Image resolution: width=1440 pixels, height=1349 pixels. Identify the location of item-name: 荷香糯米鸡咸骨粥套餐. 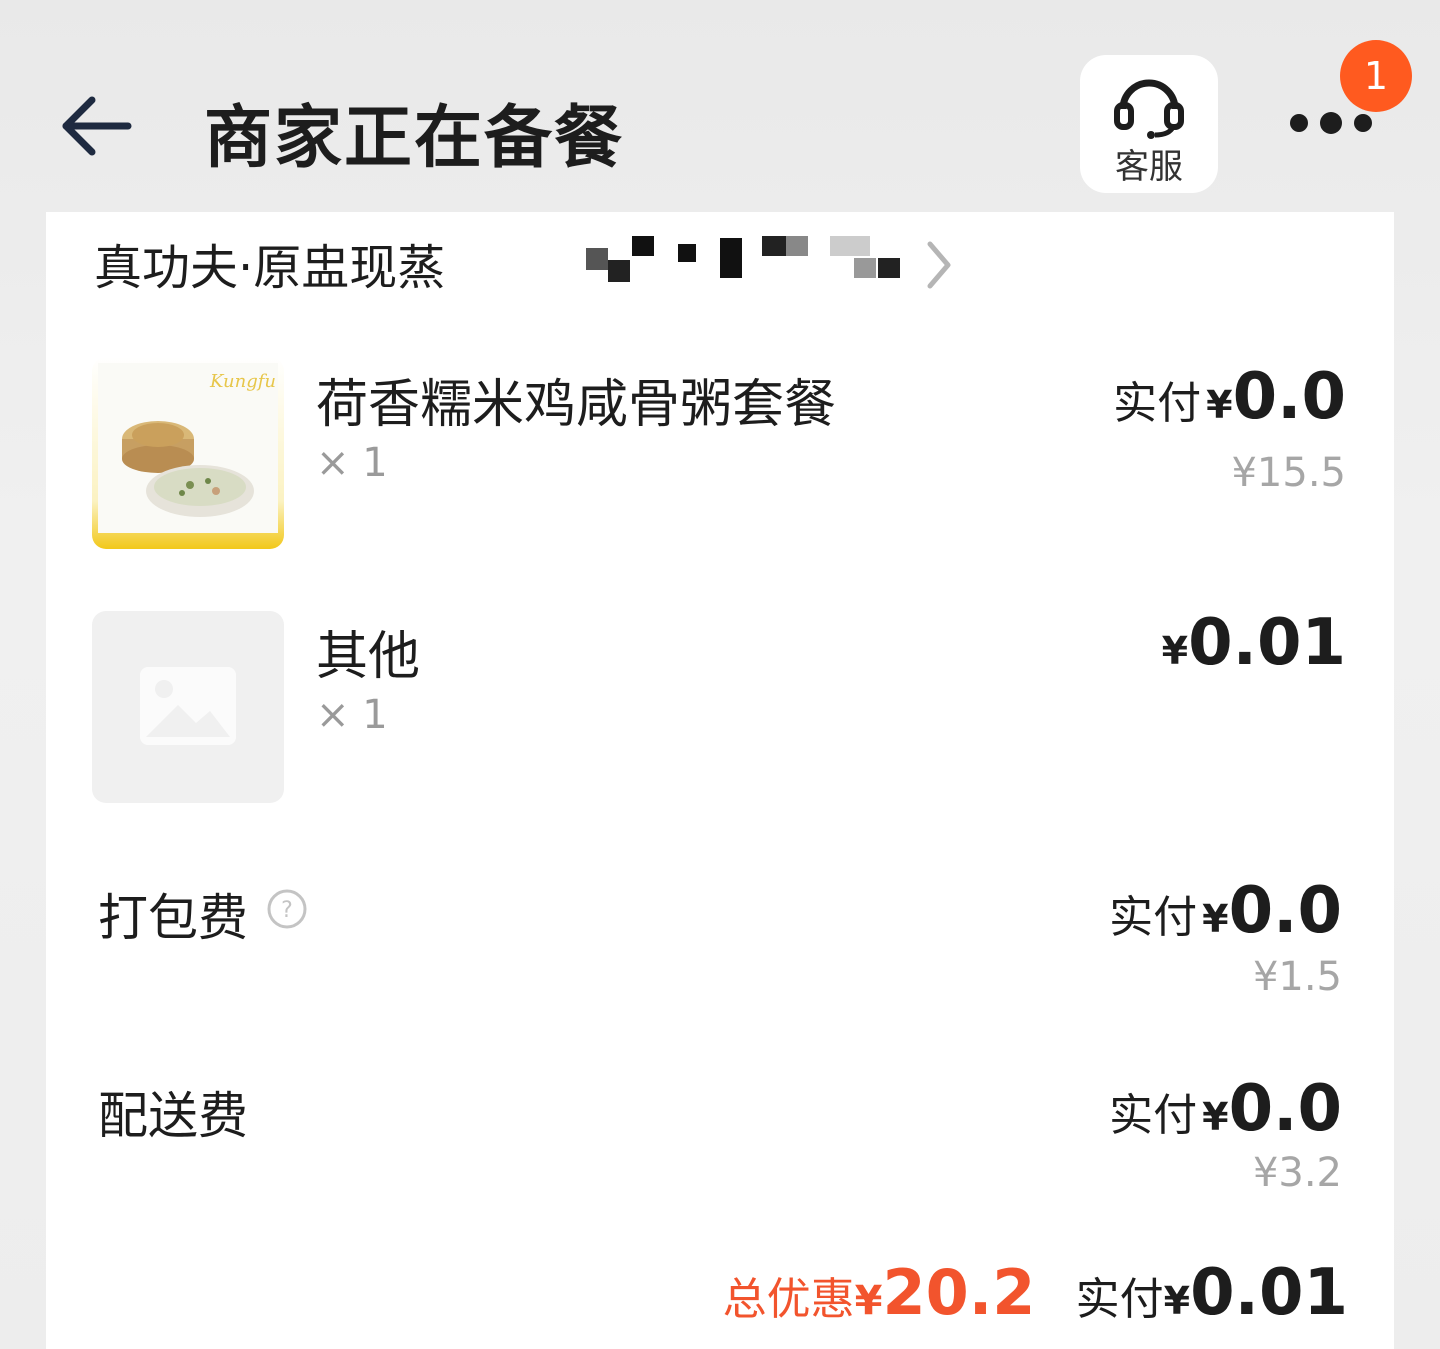
(576, 405).